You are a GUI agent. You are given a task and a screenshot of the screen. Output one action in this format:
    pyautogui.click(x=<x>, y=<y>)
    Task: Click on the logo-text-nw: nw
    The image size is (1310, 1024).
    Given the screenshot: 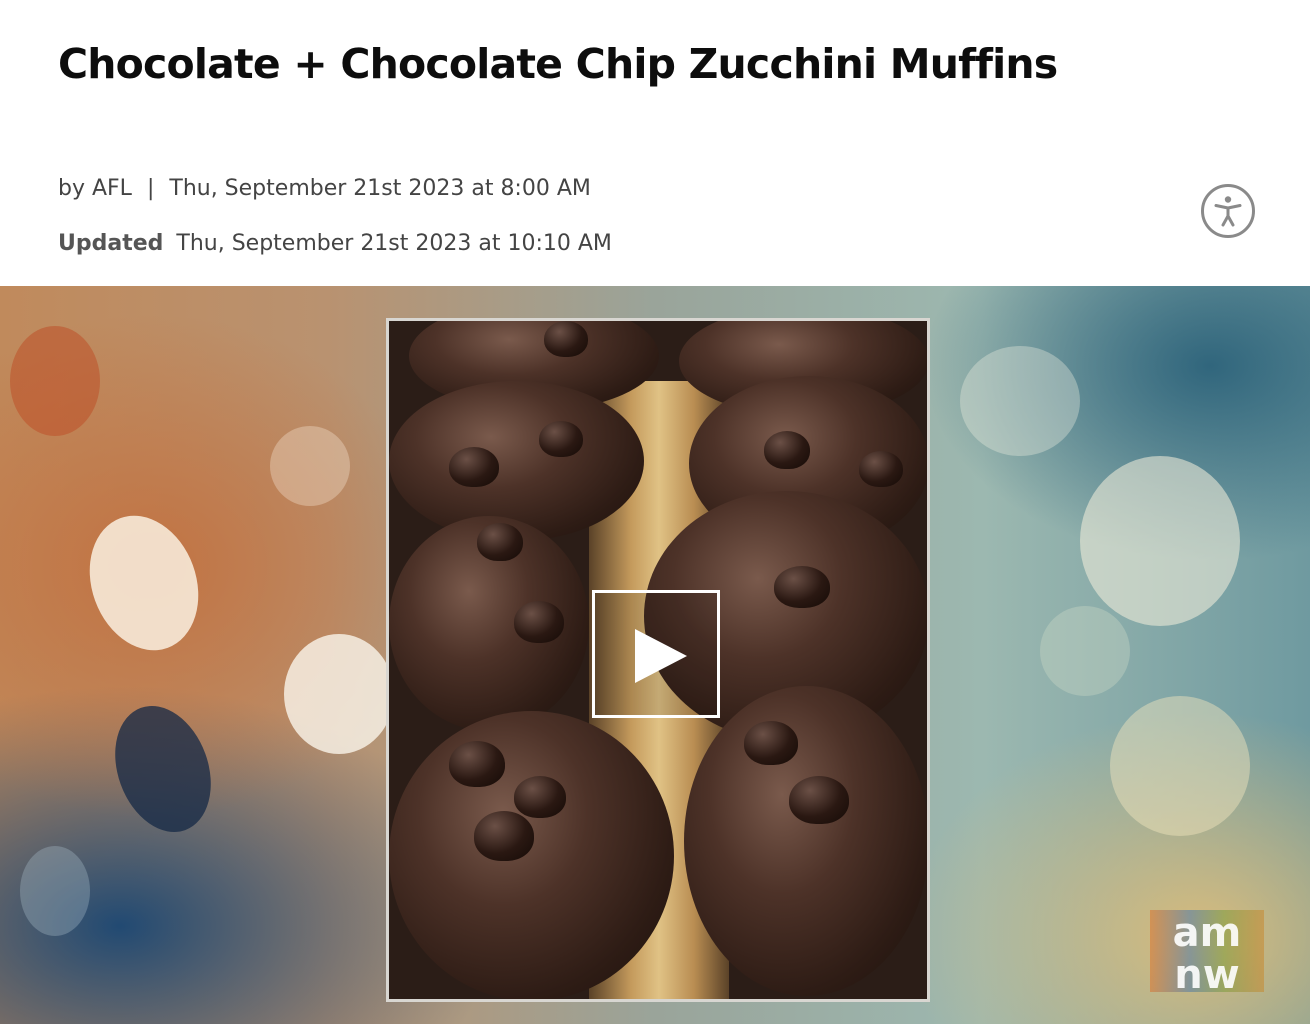 What is the action you would take?
    pyautogui.click(x=1206, y=973)
    